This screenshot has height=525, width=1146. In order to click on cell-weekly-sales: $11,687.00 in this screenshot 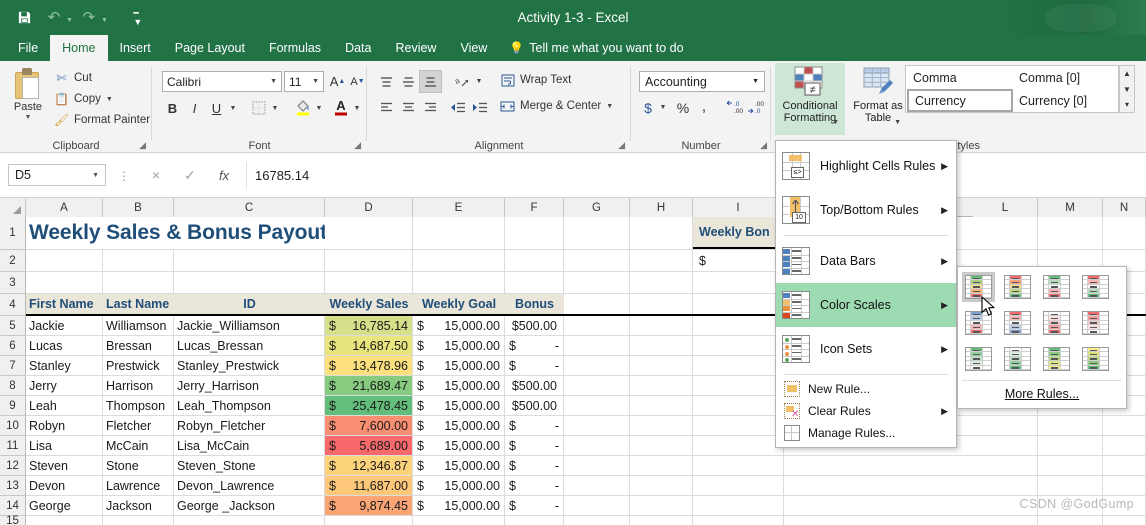, I will do `click(369, 485)`.